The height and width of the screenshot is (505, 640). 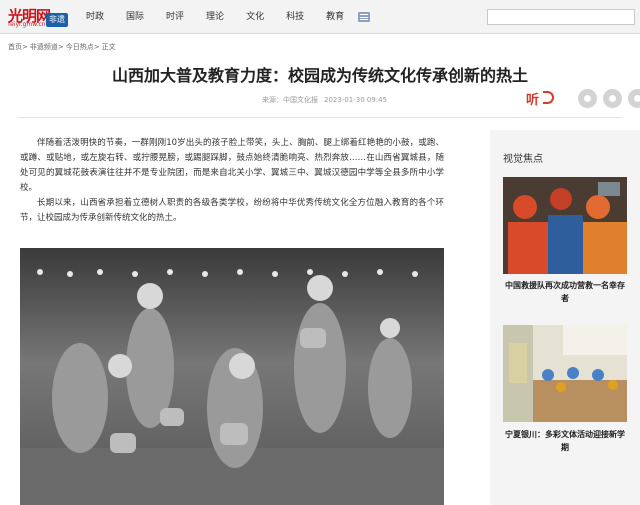 What do you see at coordinates (255, 17) in the screenshot?
I see `nav-item-culture: 文化` at bounding box center [255, 17].